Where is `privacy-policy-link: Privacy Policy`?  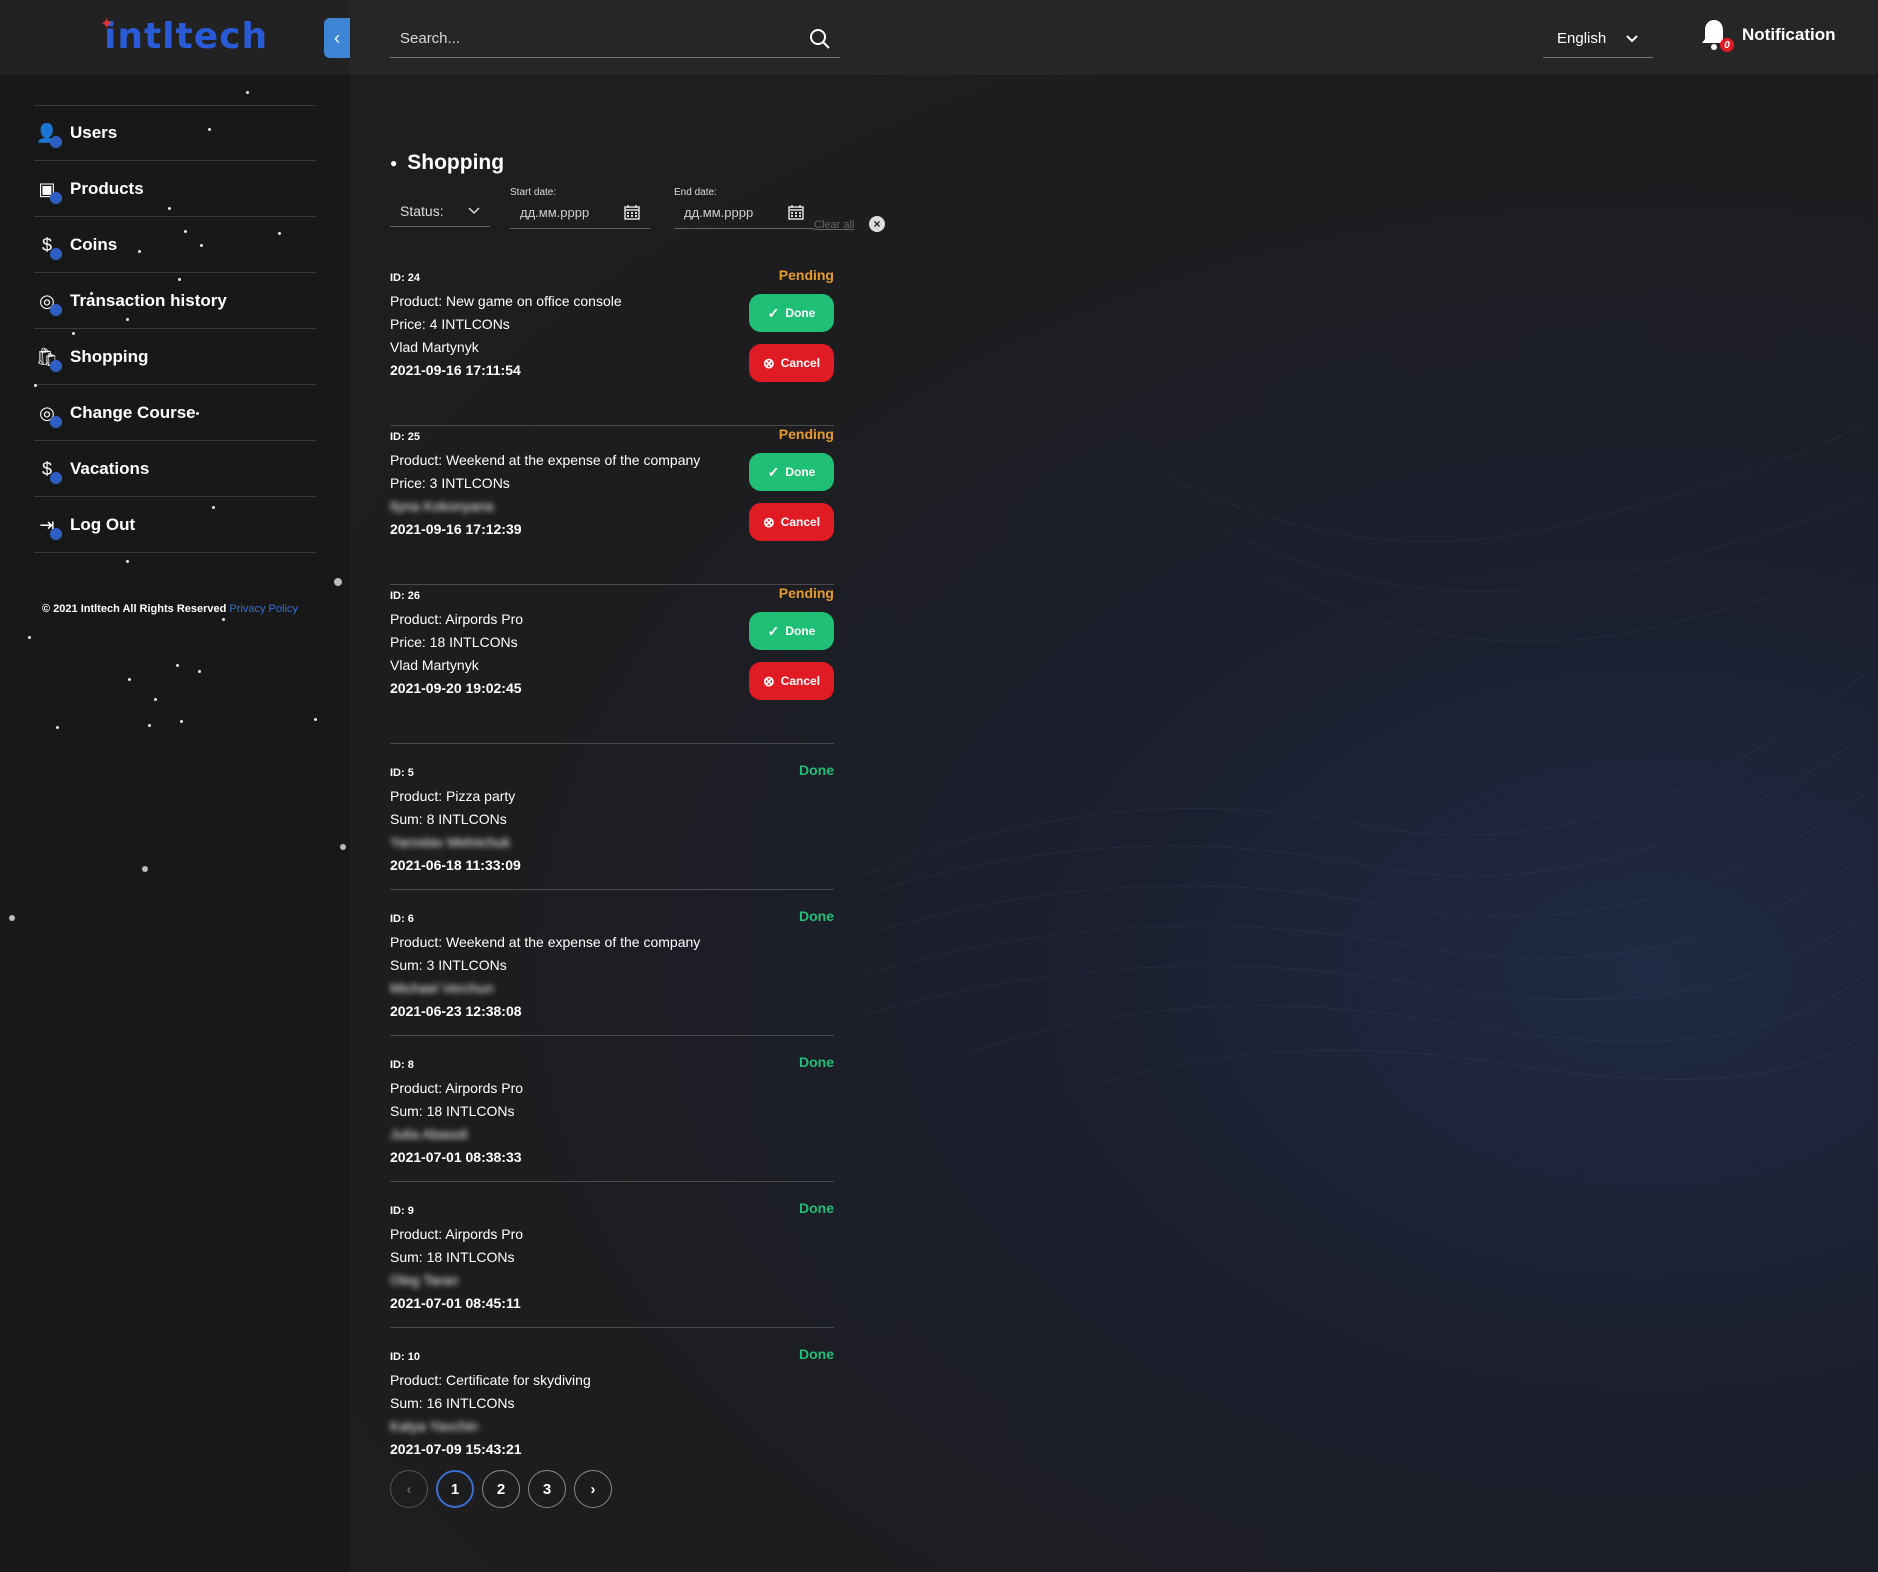
privacy-policy-link: Privacy Policy is located at coordinates (263, 609).